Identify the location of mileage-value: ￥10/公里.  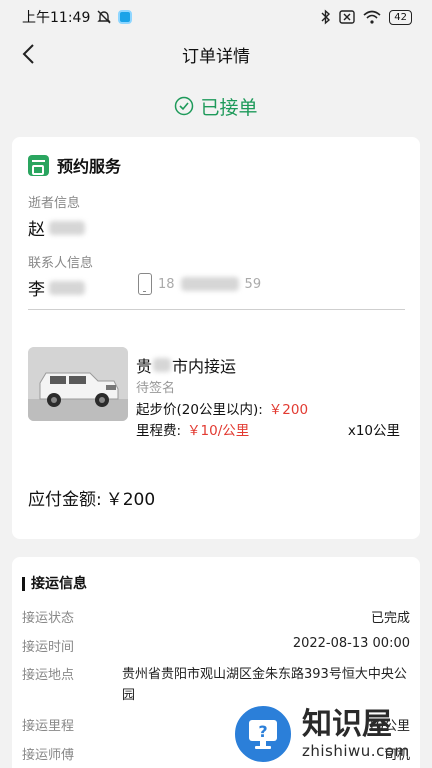
(218, 431).